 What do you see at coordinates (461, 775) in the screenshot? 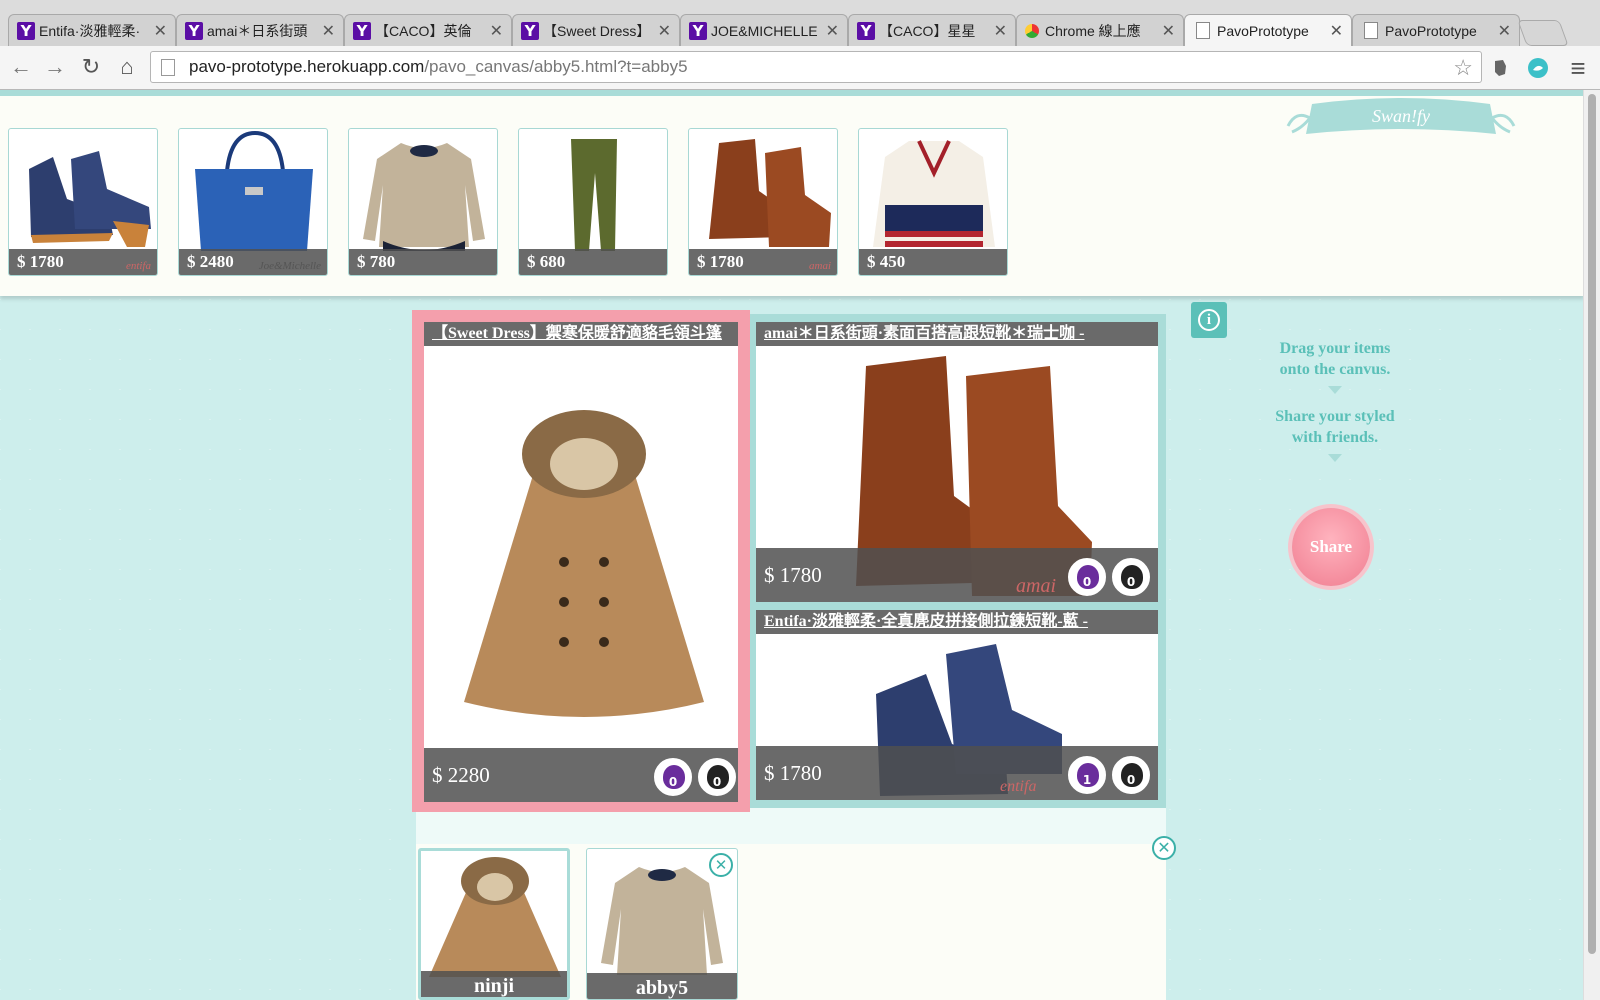
I see `item-price-text: $ 2280` at bounding box center [461, 775].